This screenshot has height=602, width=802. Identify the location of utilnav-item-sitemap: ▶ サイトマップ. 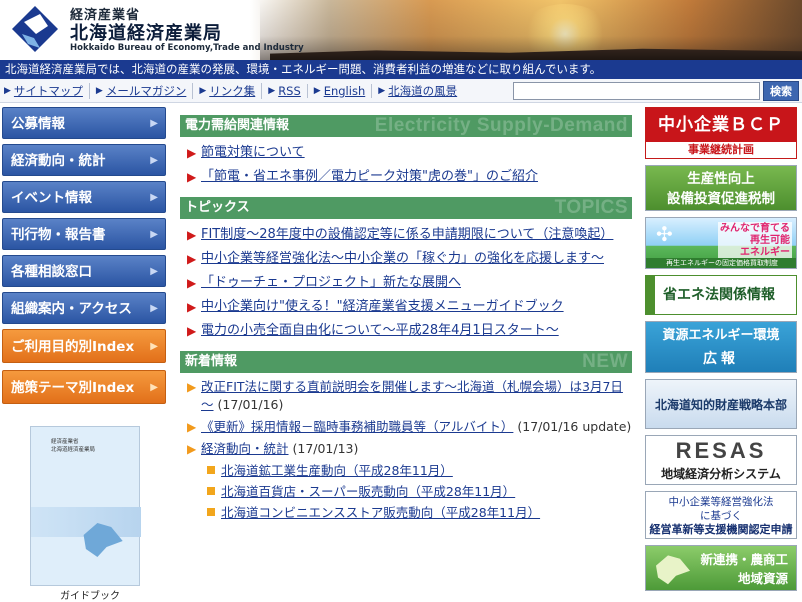
(47, 91).